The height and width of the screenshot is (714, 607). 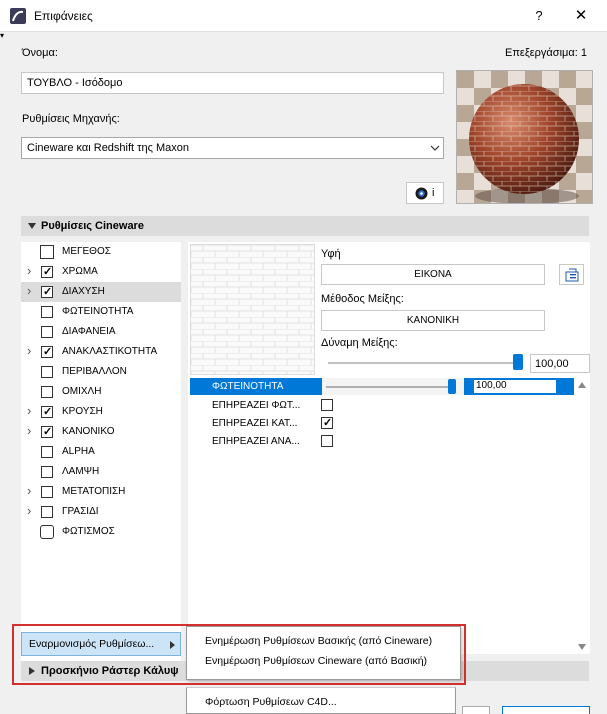 What do you see at coordinates (546, 710) in the screenshot?
I see `ok-button` at bounding box center [546, 710].